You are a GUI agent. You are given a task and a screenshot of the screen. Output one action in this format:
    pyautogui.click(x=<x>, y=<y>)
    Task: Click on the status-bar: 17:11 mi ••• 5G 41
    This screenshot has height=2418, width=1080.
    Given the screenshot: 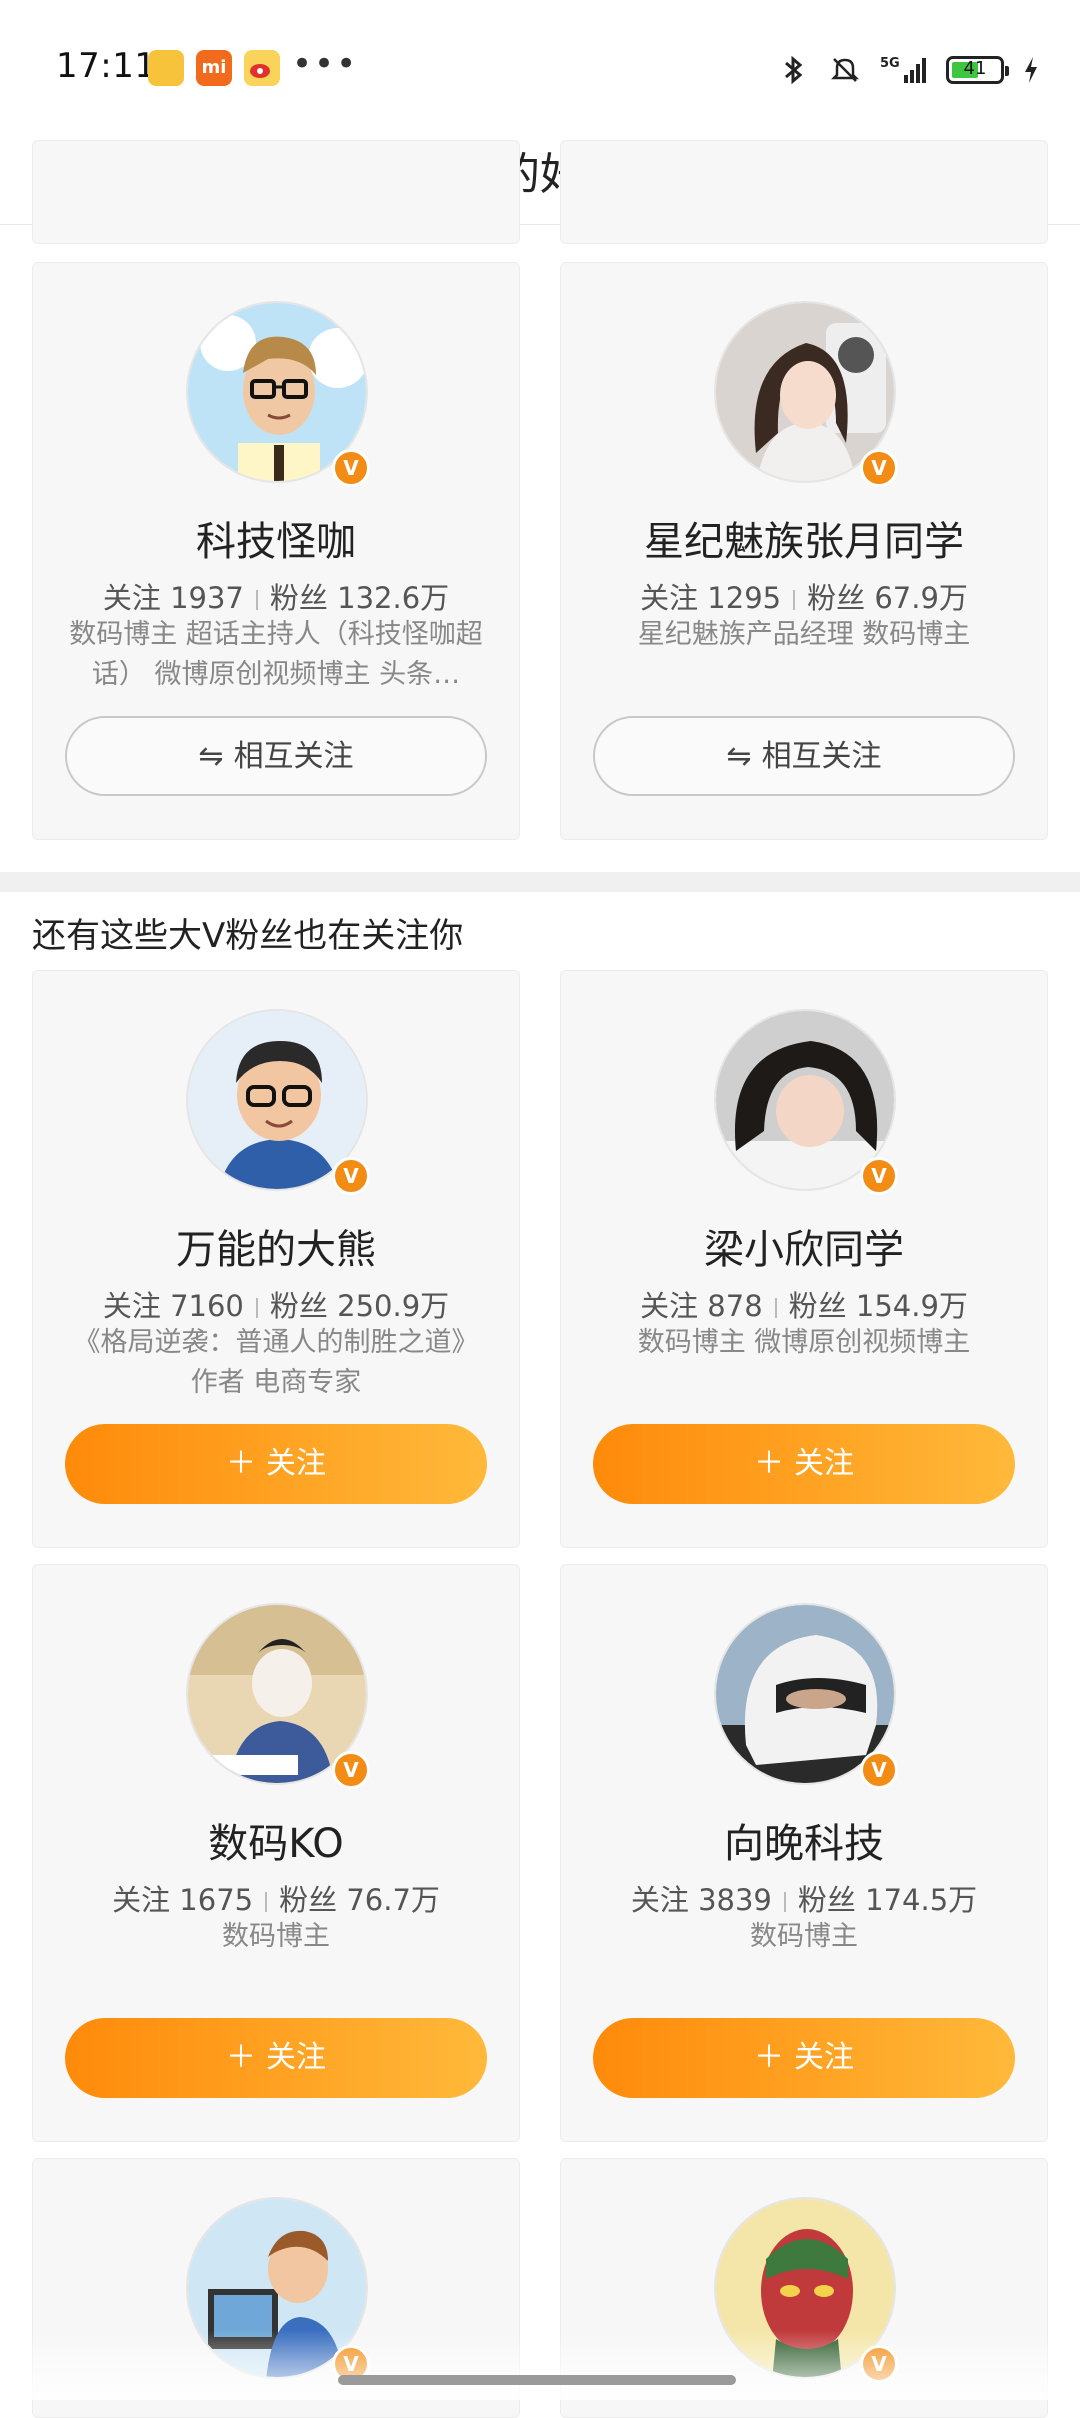 What is the action you would take?
    pyautogui.click(x=540, y=55)
    